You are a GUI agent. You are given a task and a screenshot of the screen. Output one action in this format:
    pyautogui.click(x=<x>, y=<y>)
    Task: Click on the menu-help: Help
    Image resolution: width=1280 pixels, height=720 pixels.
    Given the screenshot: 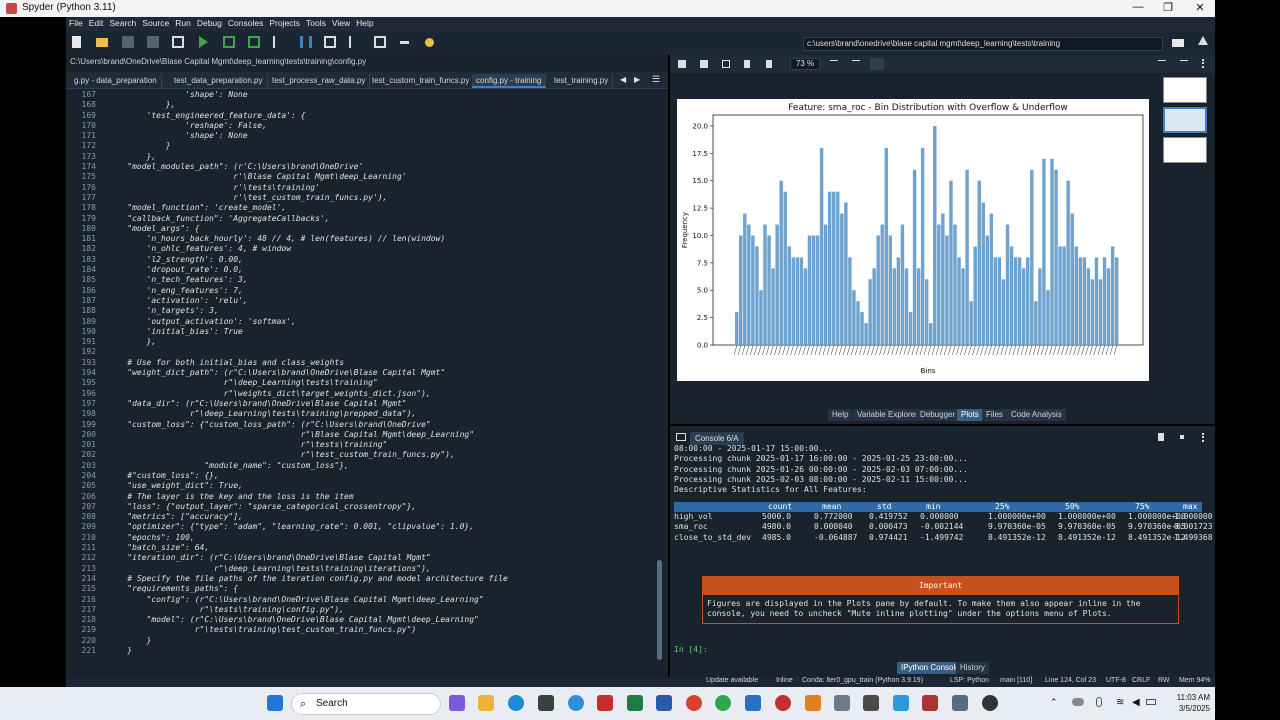 What is the action you would take?
    pyautogui.click(x=364, y=23)
    